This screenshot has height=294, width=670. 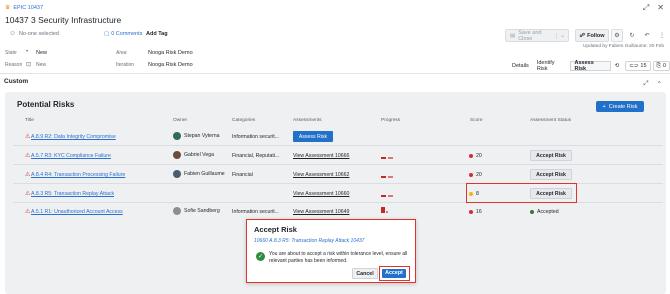 What do you see at coordinates (617, 66) in the screenshot?
I see `history-icon: ⟲` at bounding box center [617, 66].